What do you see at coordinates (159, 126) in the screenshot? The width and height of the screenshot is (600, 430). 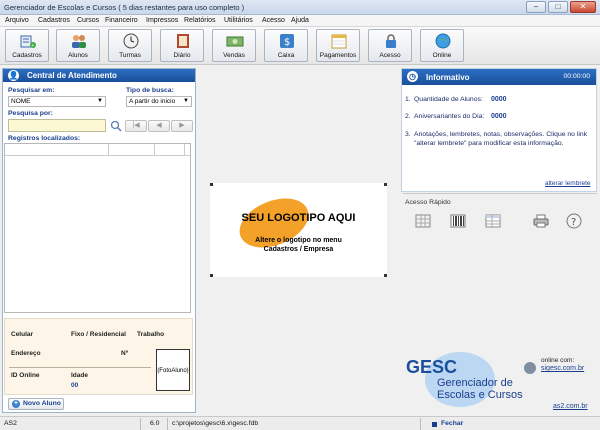 I see `prev-record-button: ◀` at bounding box center [159, 126].